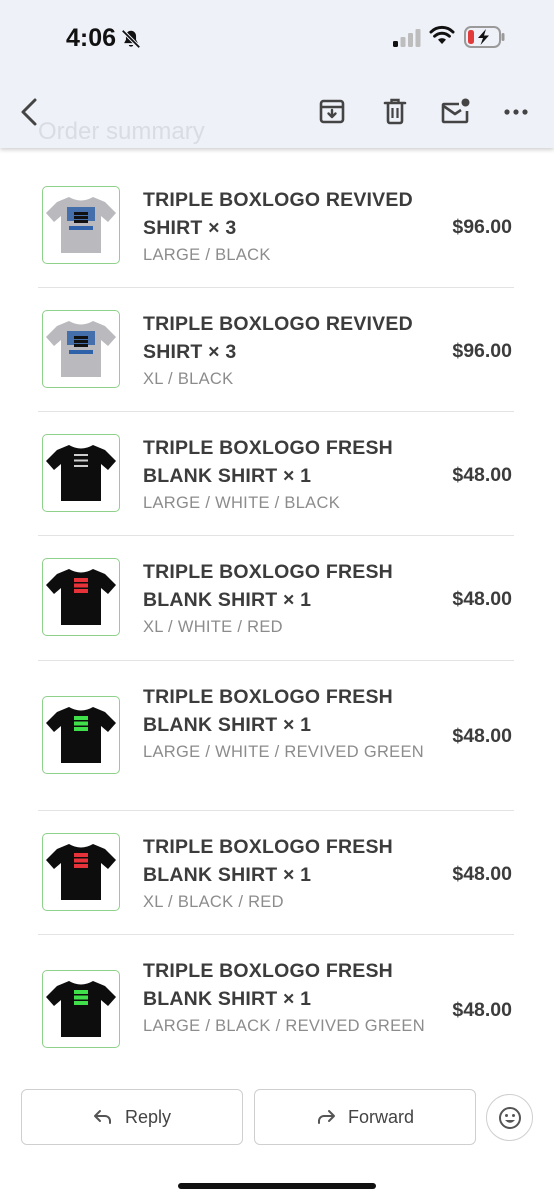 The height and width of the screenshot is (1200, 554). What do you see at coordinates (207, 255) in the screenshot?
I see `product-variant: LARGE / BLACK` at bounding box center [207, 255].